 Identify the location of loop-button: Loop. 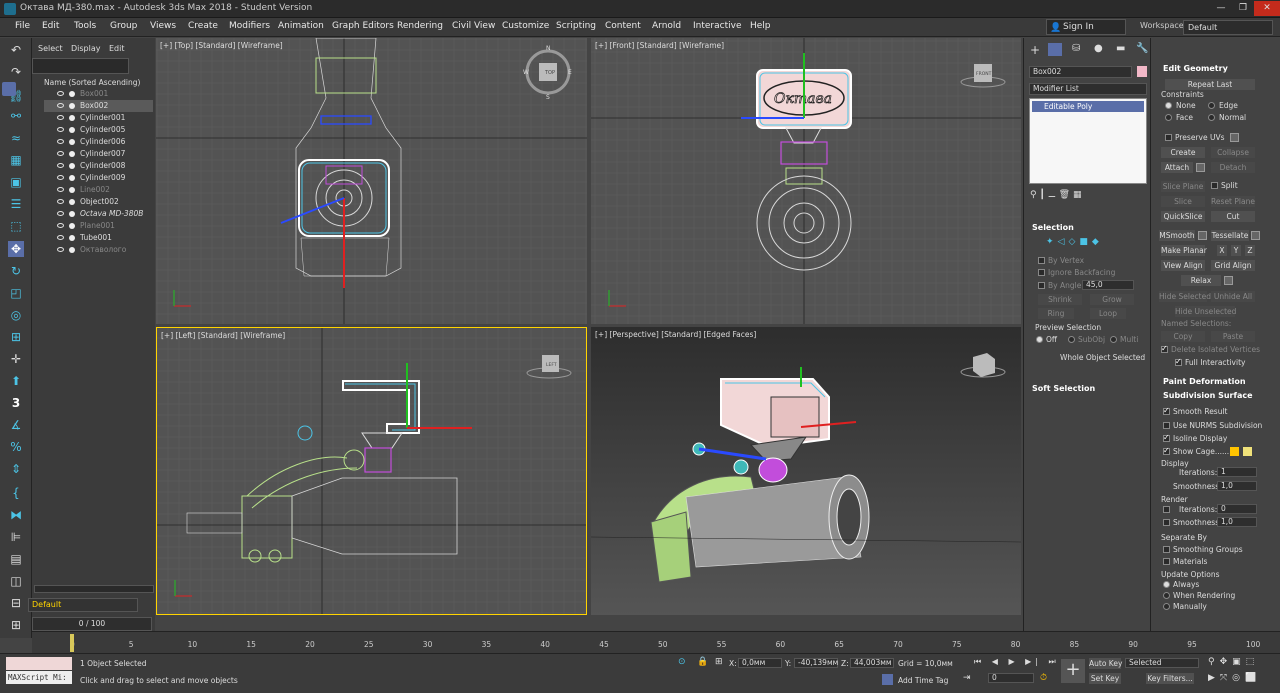
(1108, 313).